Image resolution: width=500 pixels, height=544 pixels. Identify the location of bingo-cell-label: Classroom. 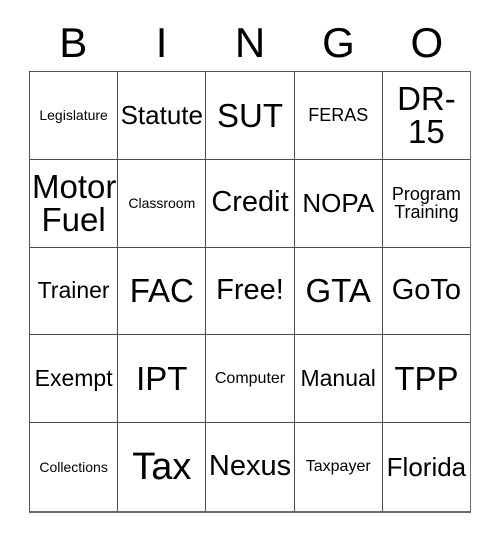
(162, 203).